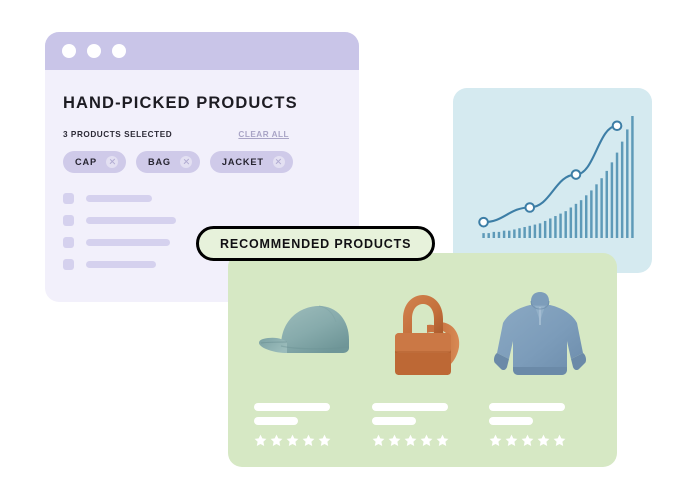 This screenshot has height=501, width=700. What do you see at coordinates (303, 329) in the screenshot?
I see `baseball-cap-illustration` at bounding box center [303, 329].